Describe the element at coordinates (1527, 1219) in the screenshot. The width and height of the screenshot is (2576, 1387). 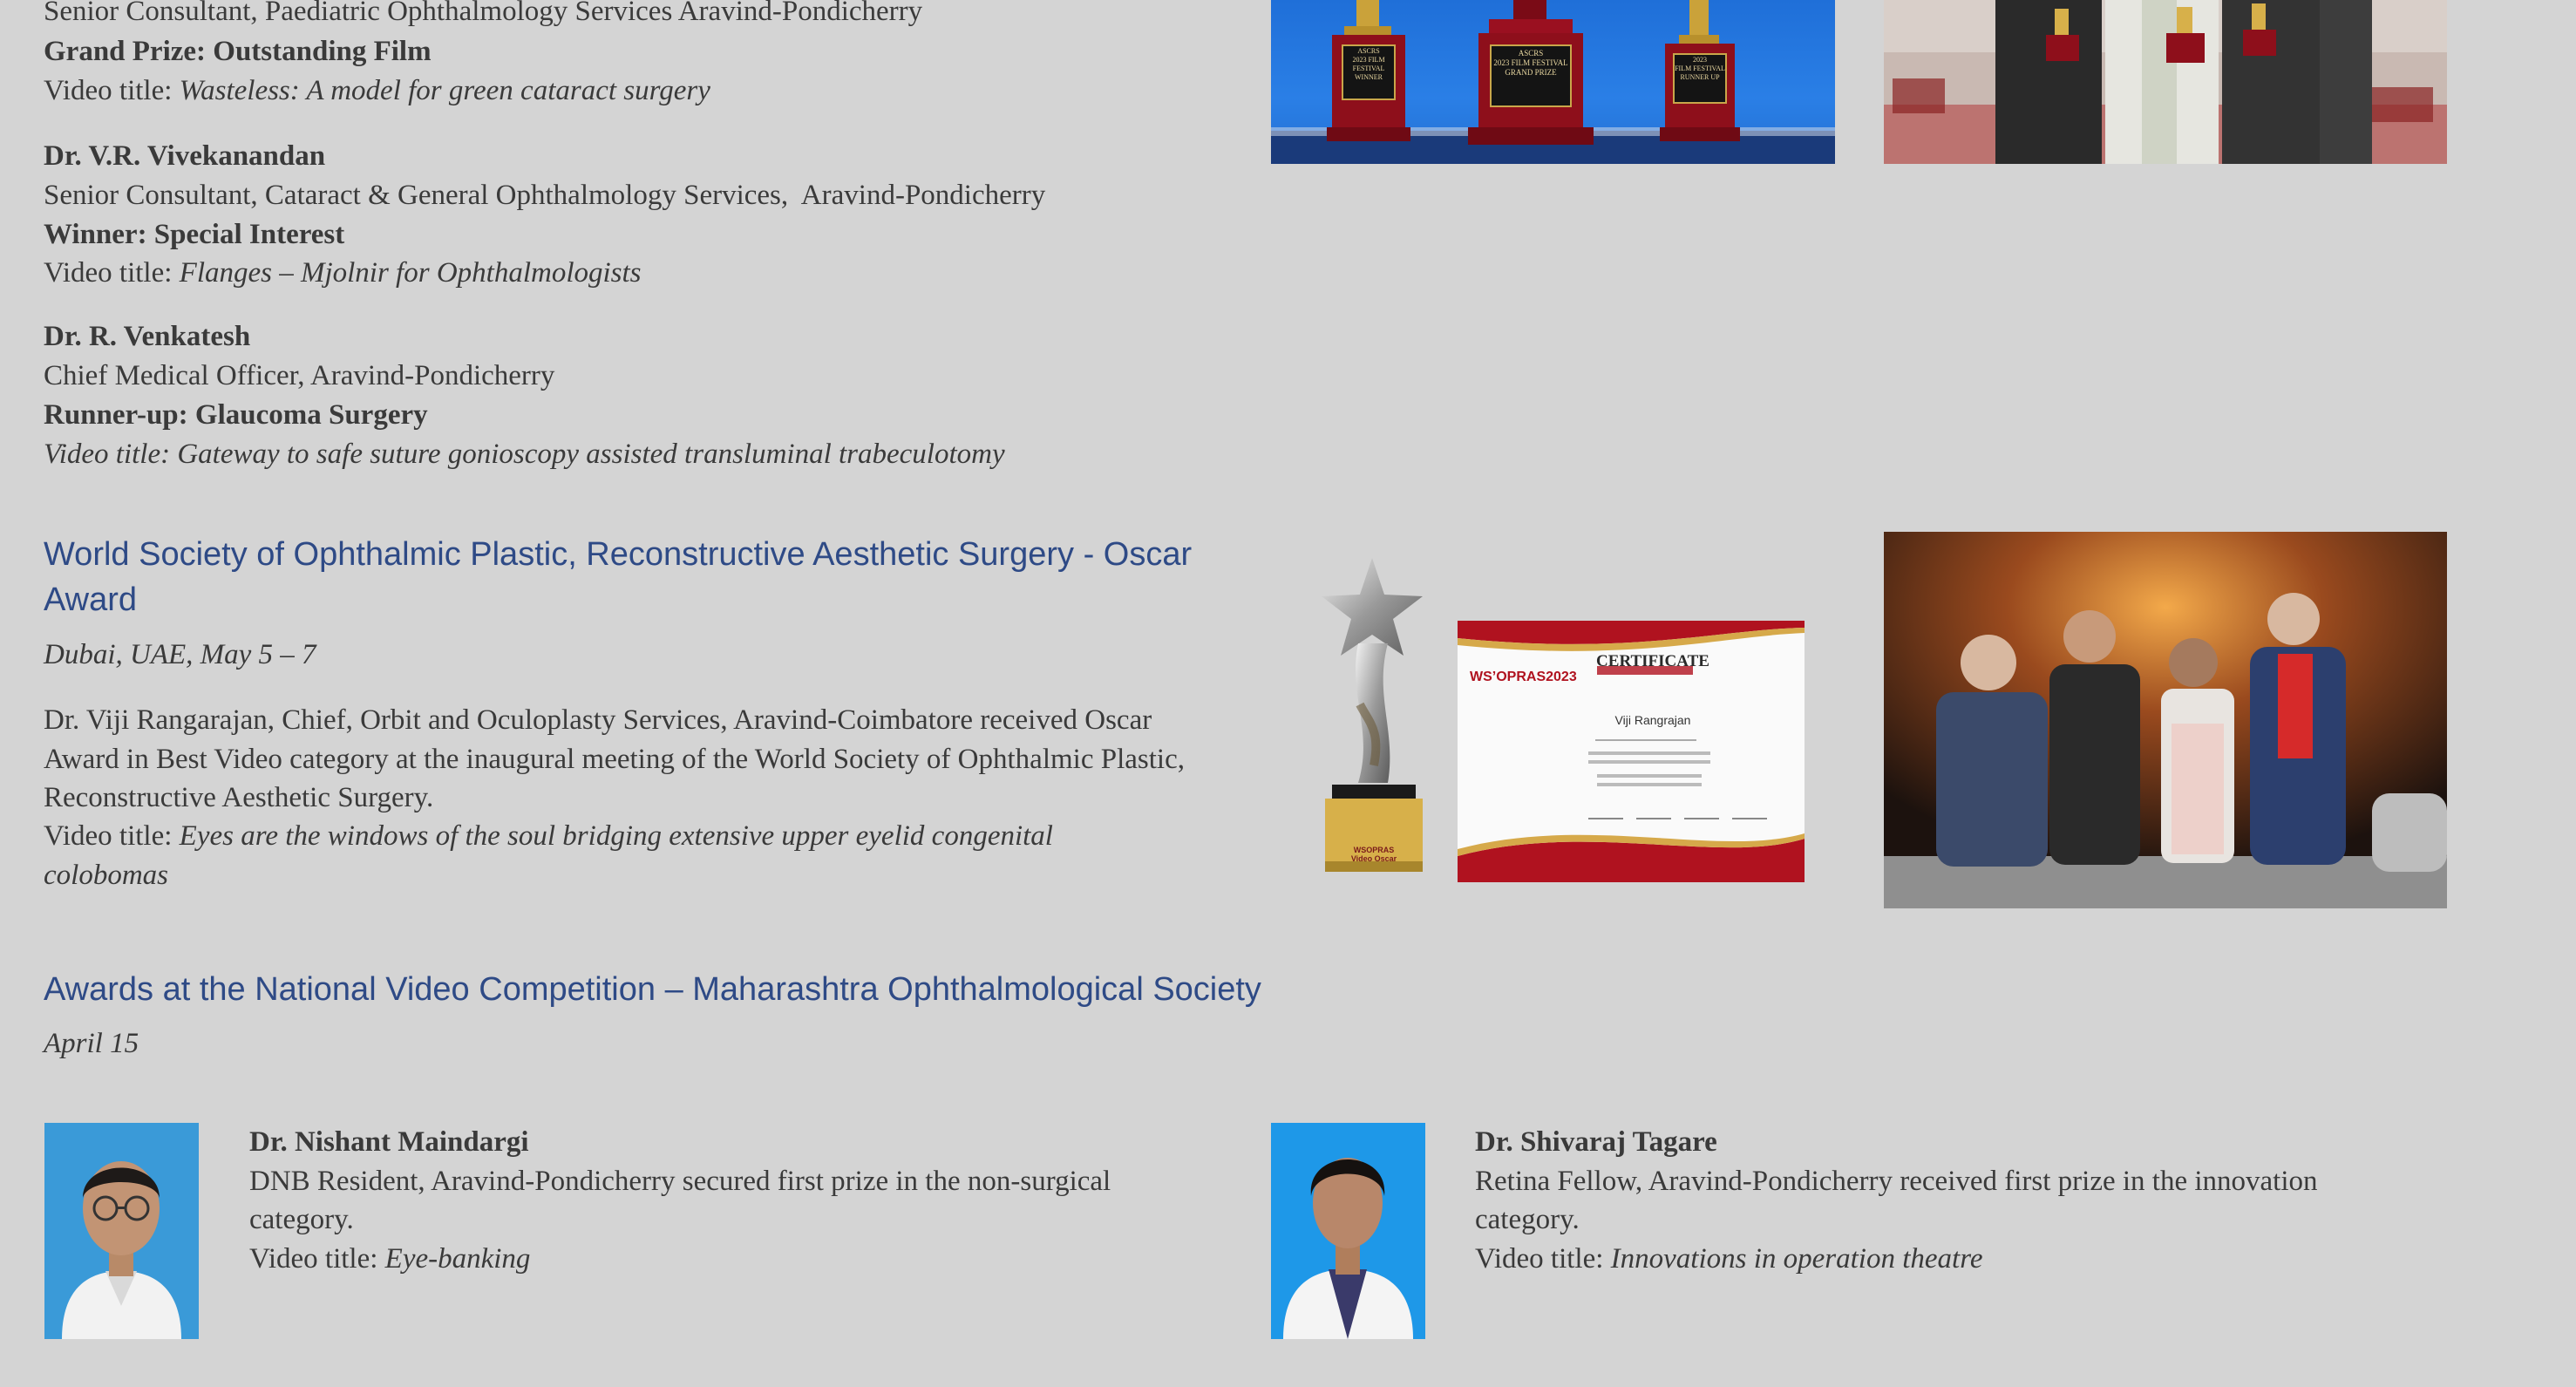
I see `tagare-line2: category.` at that location.